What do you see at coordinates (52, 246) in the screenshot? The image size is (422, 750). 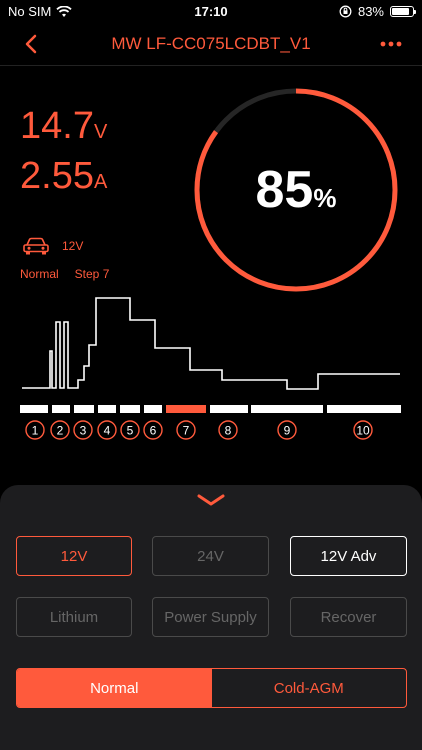 I see `vehicle-system: 12V` at bounding box center [52, 246].